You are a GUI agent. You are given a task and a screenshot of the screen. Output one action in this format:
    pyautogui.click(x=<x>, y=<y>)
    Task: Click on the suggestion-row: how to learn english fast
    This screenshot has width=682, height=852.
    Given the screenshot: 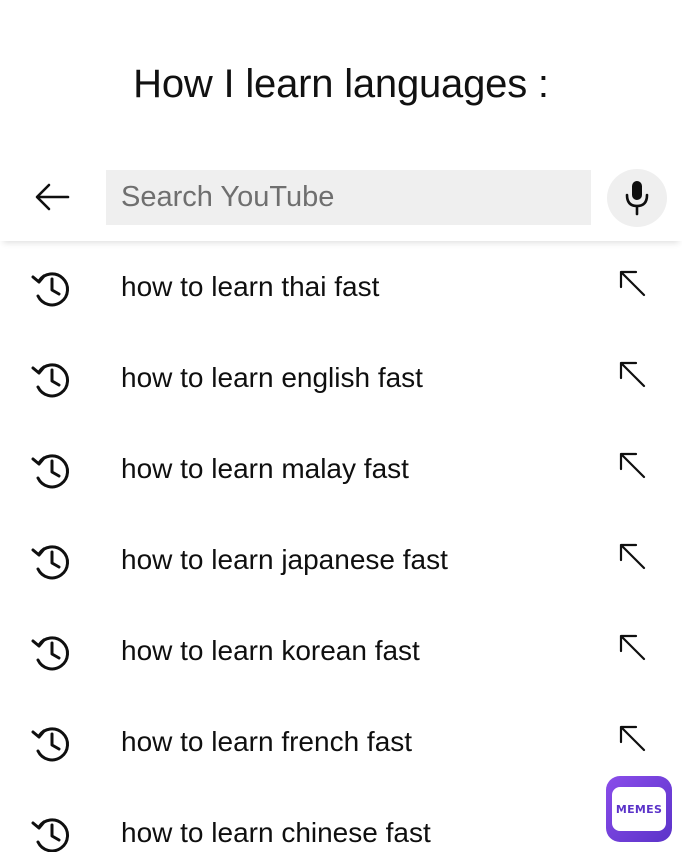 What is the action you would take?
    pyautogui.click(x=341, y=377)
    